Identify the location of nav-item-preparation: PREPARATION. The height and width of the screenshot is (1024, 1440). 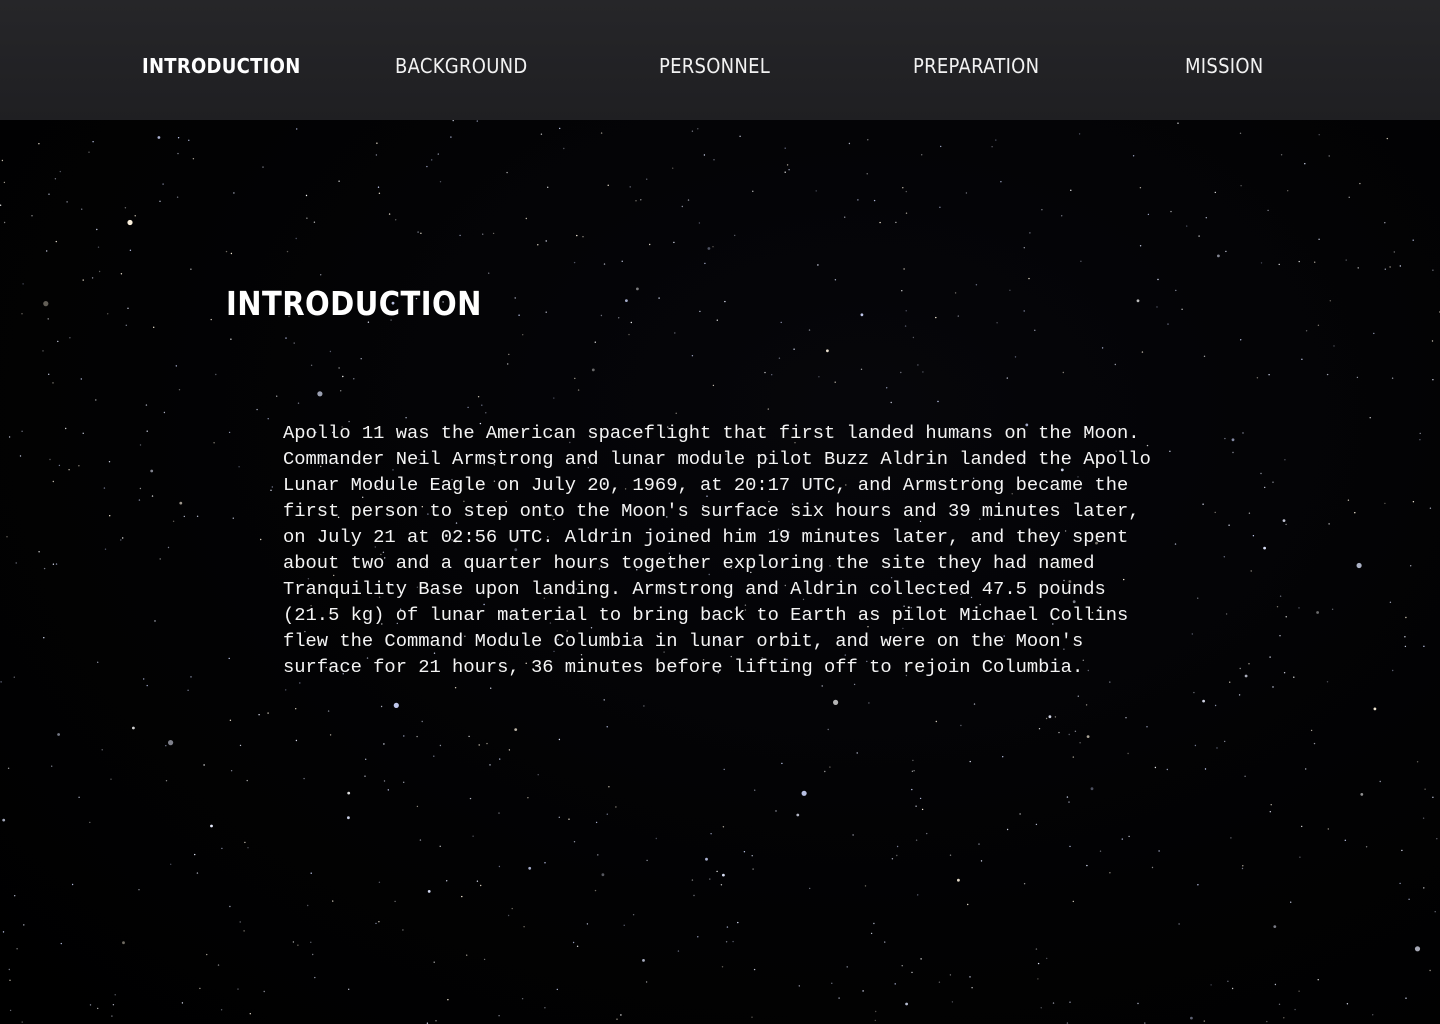
(976, 66).